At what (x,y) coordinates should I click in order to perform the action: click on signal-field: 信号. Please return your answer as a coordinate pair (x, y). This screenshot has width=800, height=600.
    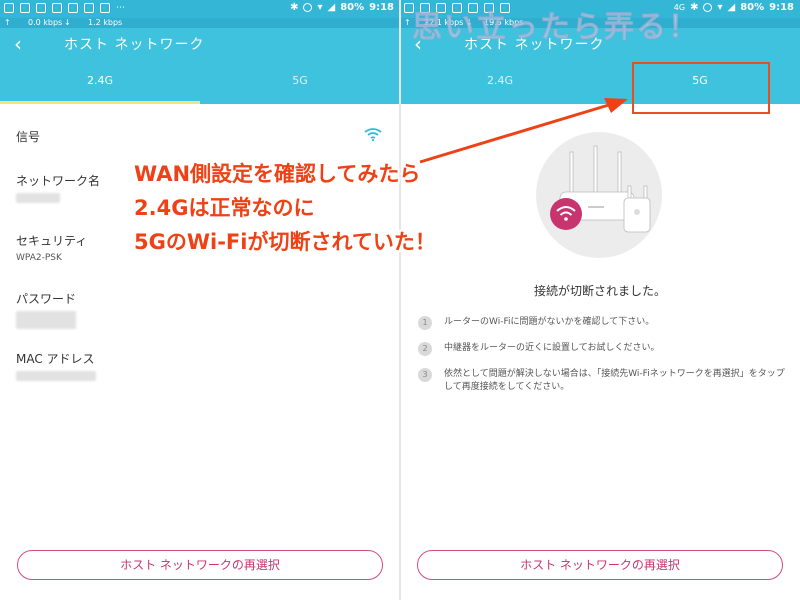
    Looking at the image, I should click on (28, 136).